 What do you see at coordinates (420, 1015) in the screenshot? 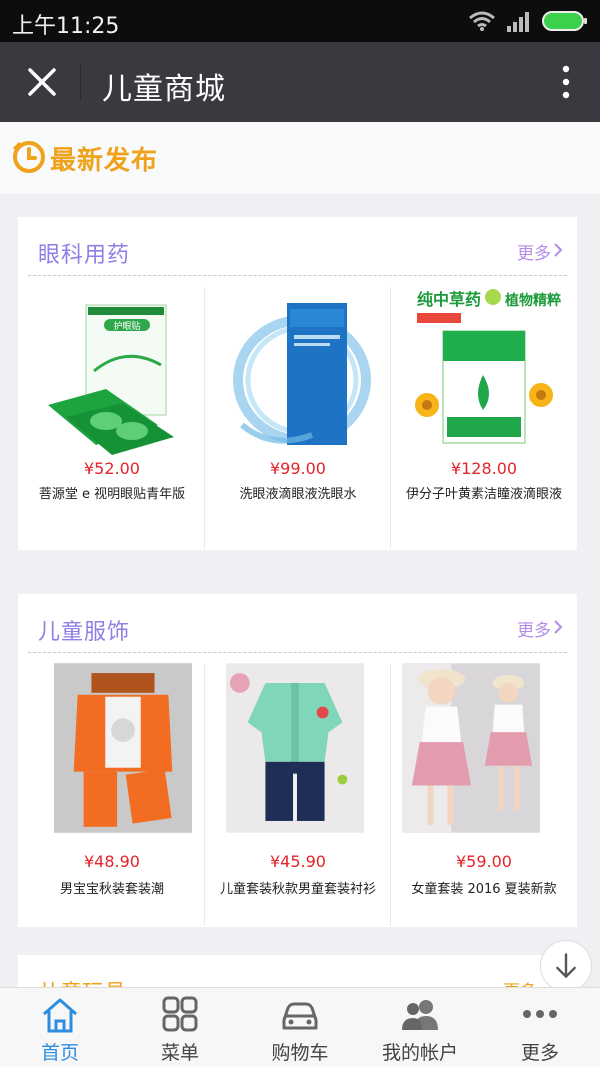
I see `users-icon` at bounding box center [420, 1015].